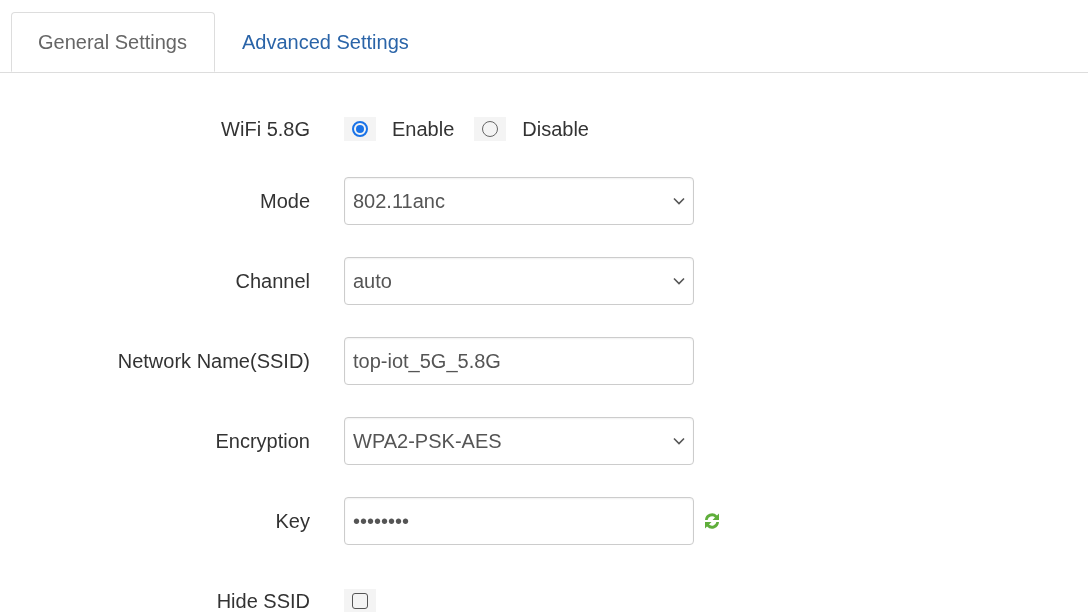 The height and width of the screenshot is (612, 1088). Describe the element at coordinates (519, 441) in the screenshot. I see `dropdown: WPA2-PSK-AES` at that location.